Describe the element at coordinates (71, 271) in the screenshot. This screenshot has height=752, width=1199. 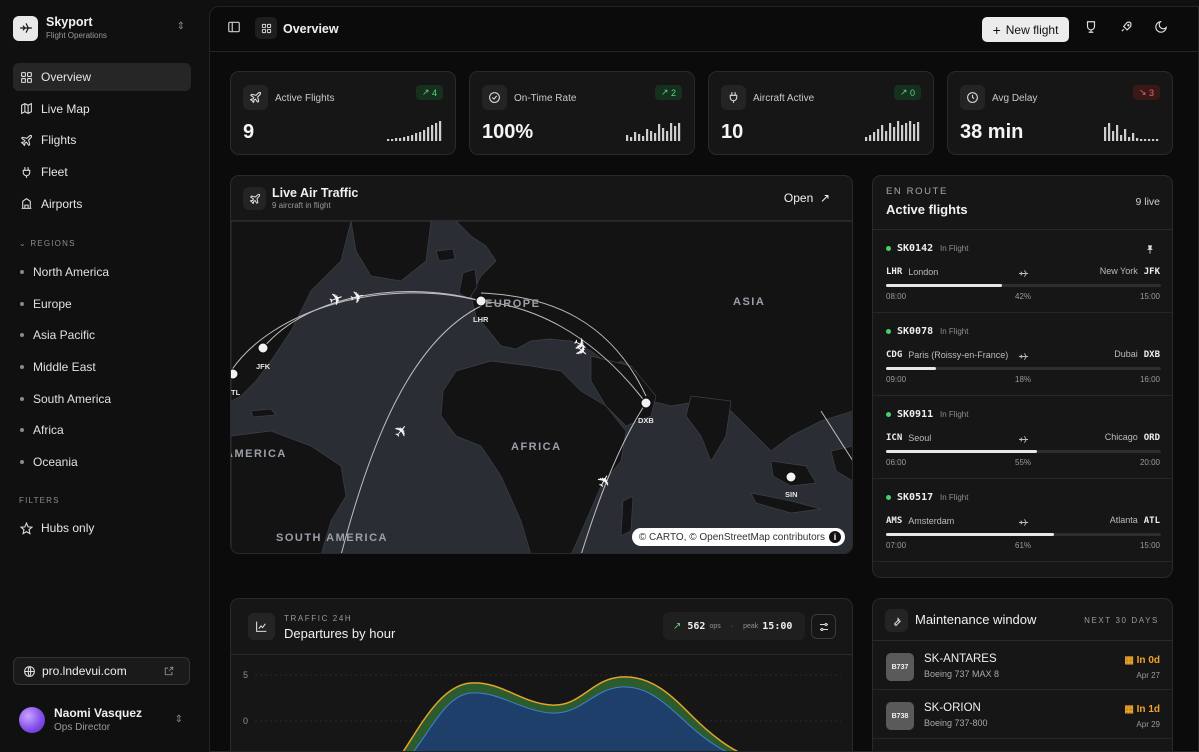
I see `region-label: North America` at that location.